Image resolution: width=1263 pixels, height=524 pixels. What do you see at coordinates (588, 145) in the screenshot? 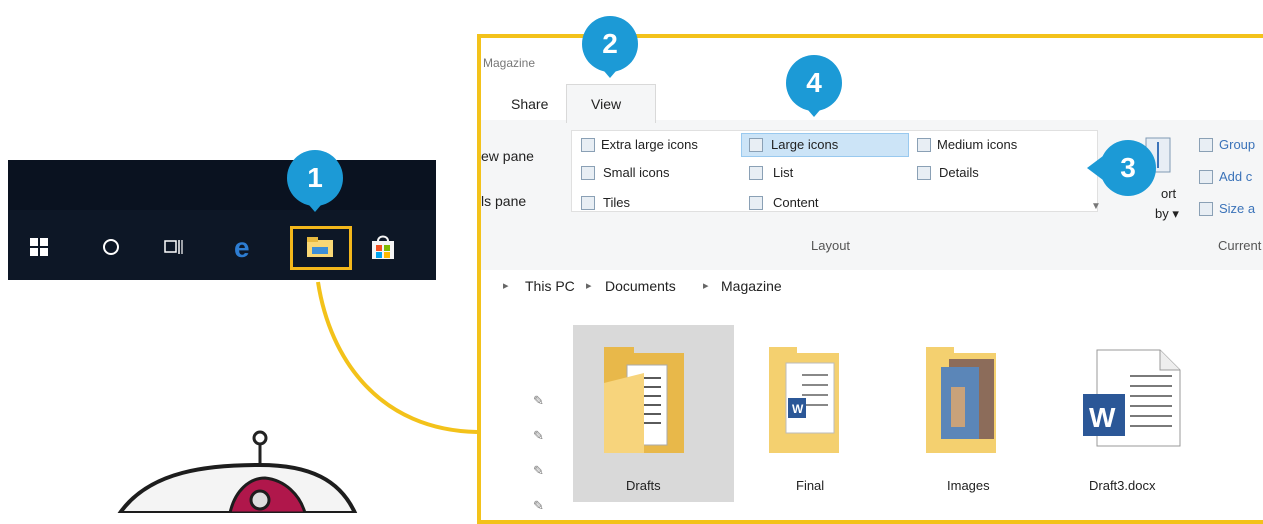
I see `extra-large-icons-icon` at bounding box center [588, 145].